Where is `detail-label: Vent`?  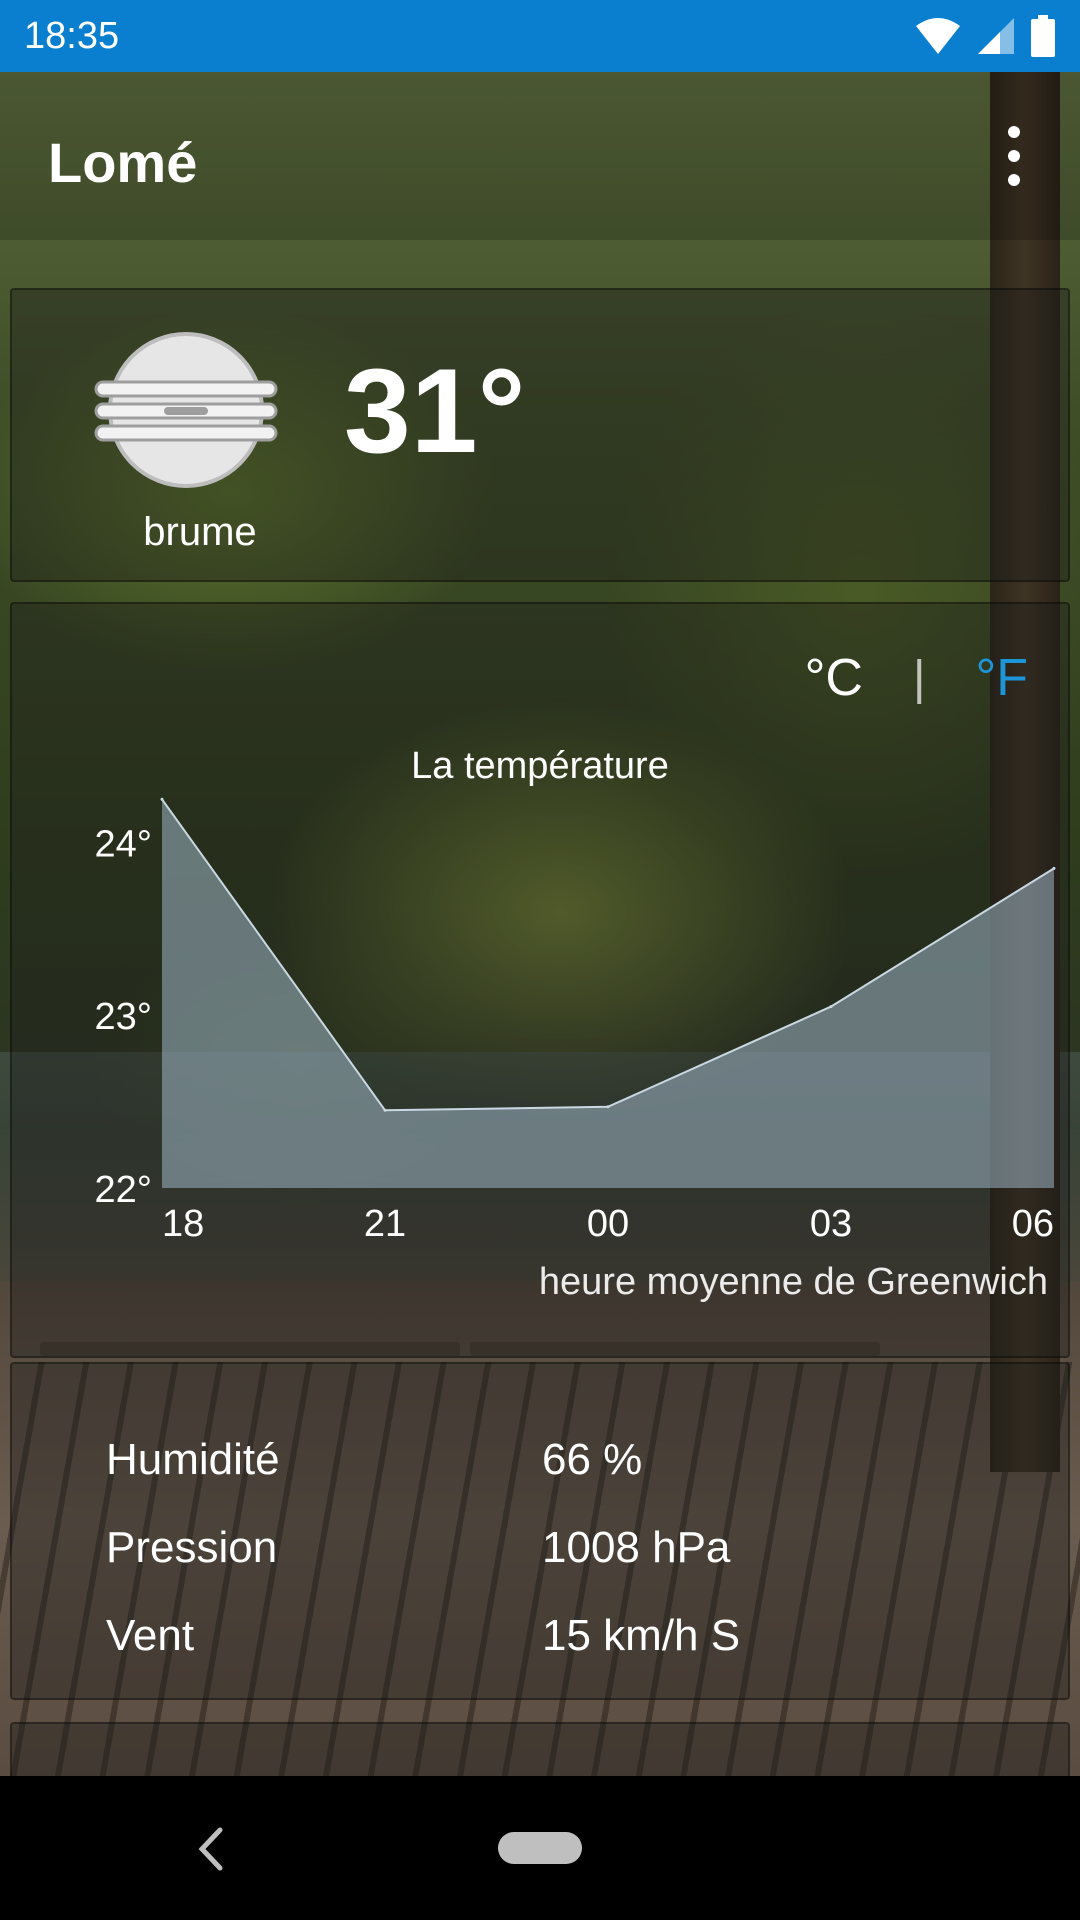
detail-label: Vent is located at coordinates (150, 1635).